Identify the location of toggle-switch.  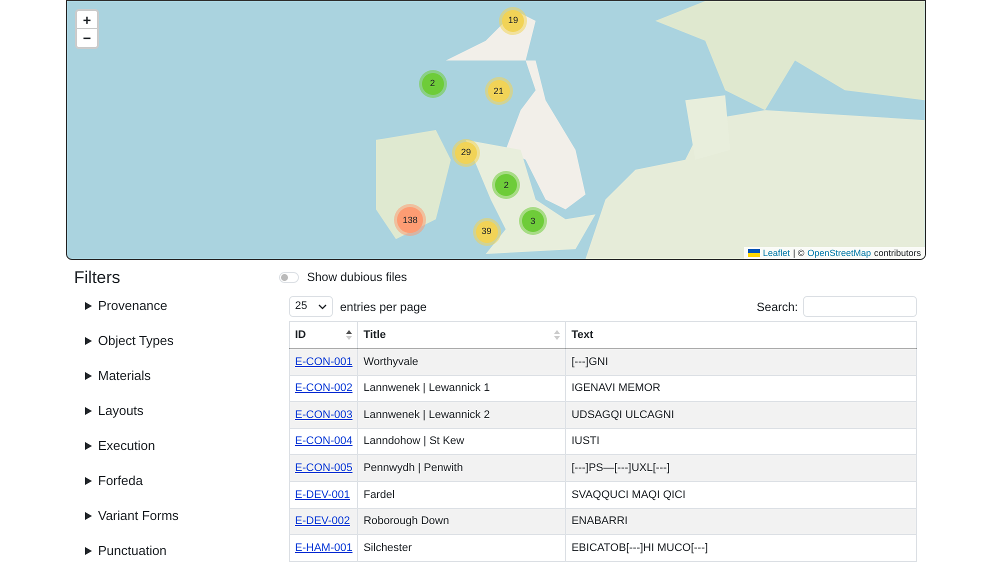
(289, 277).